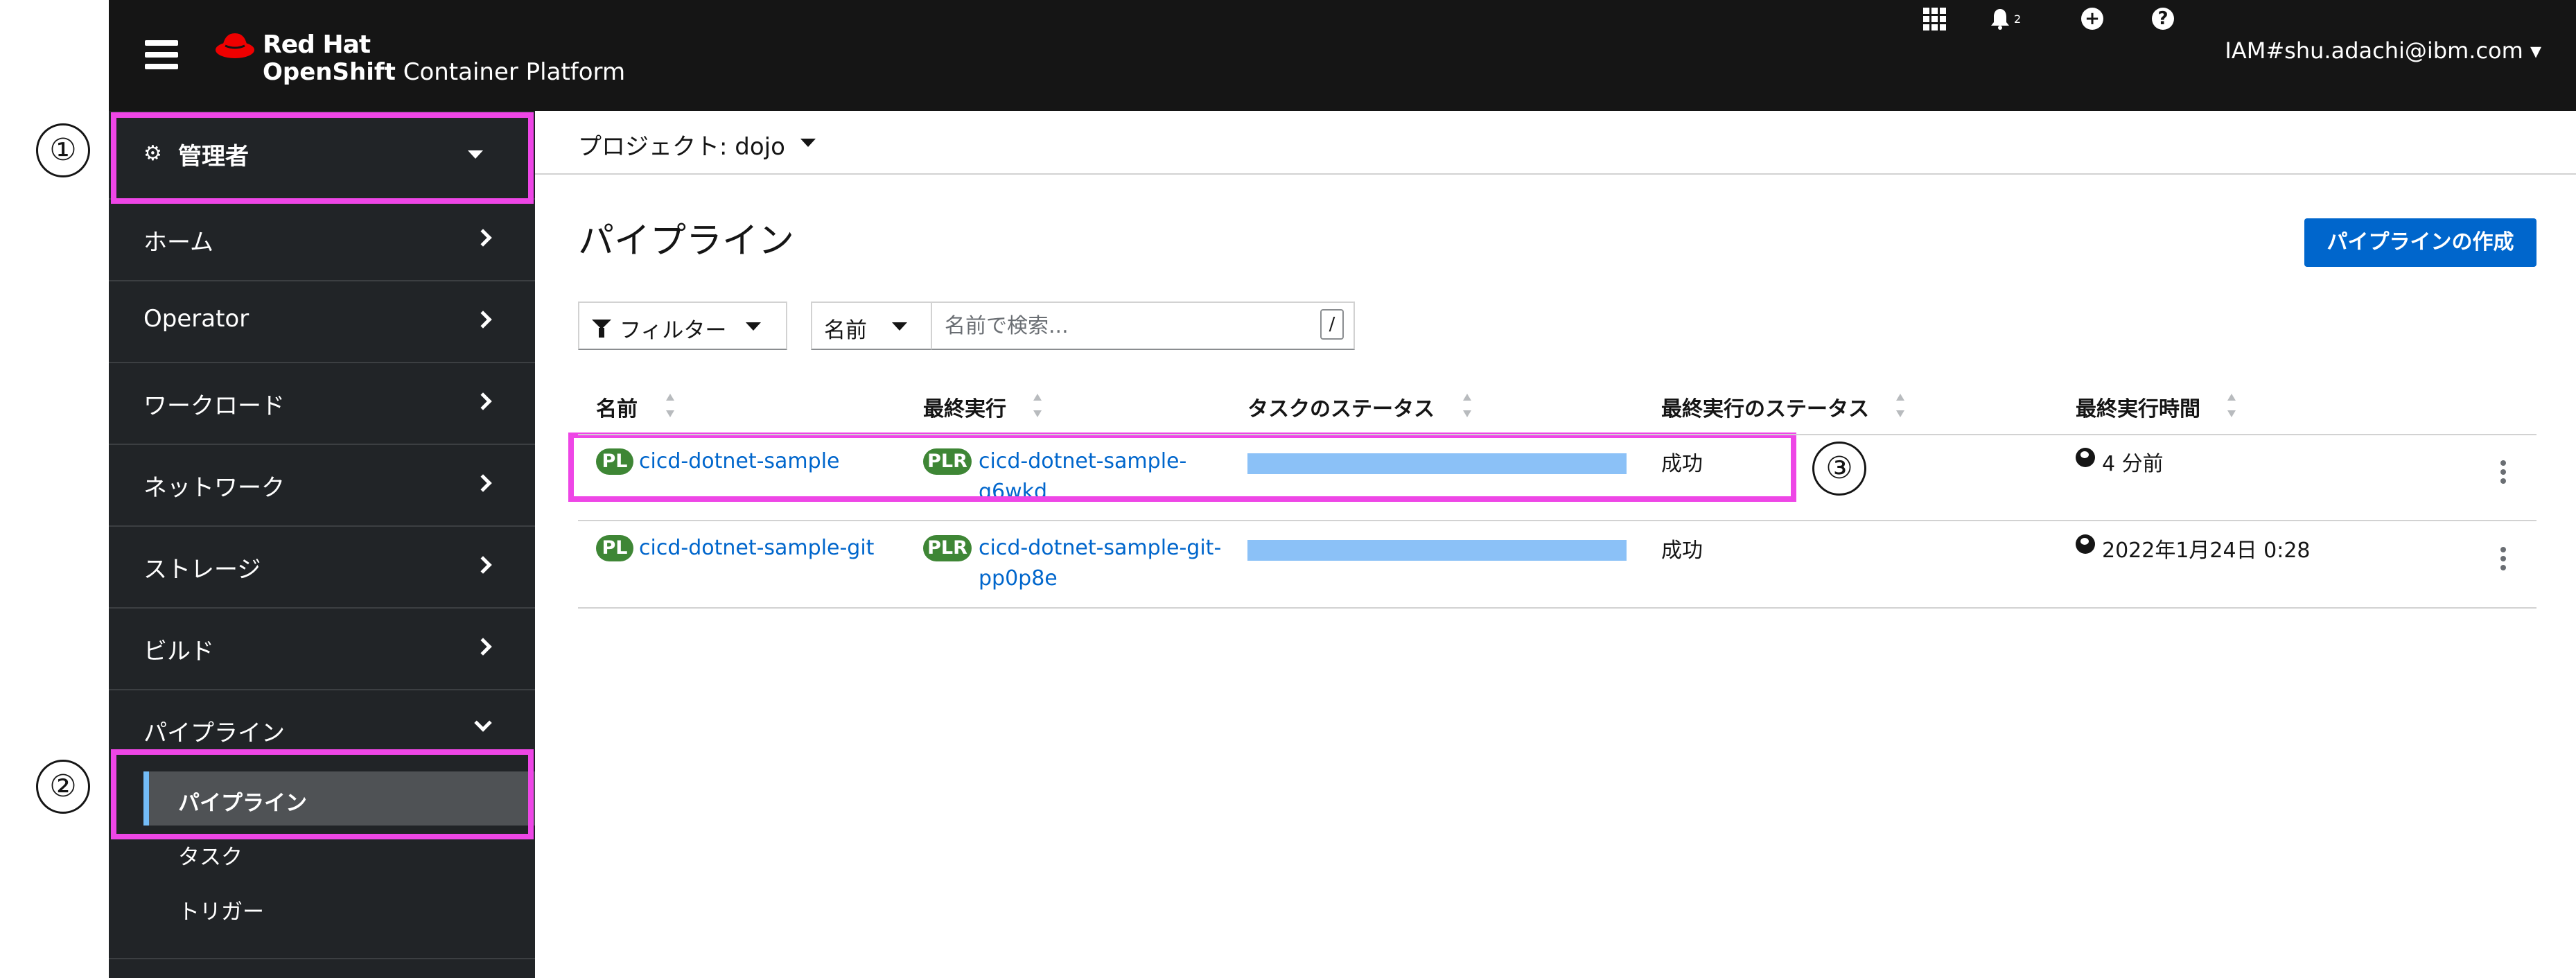 The width and height of the screenshot is (2576, 978). What do you see at coordinates (2133, 464) in the screenshot?
I see `last-run-time: 4 分前` at bounding box center [2133, 464].